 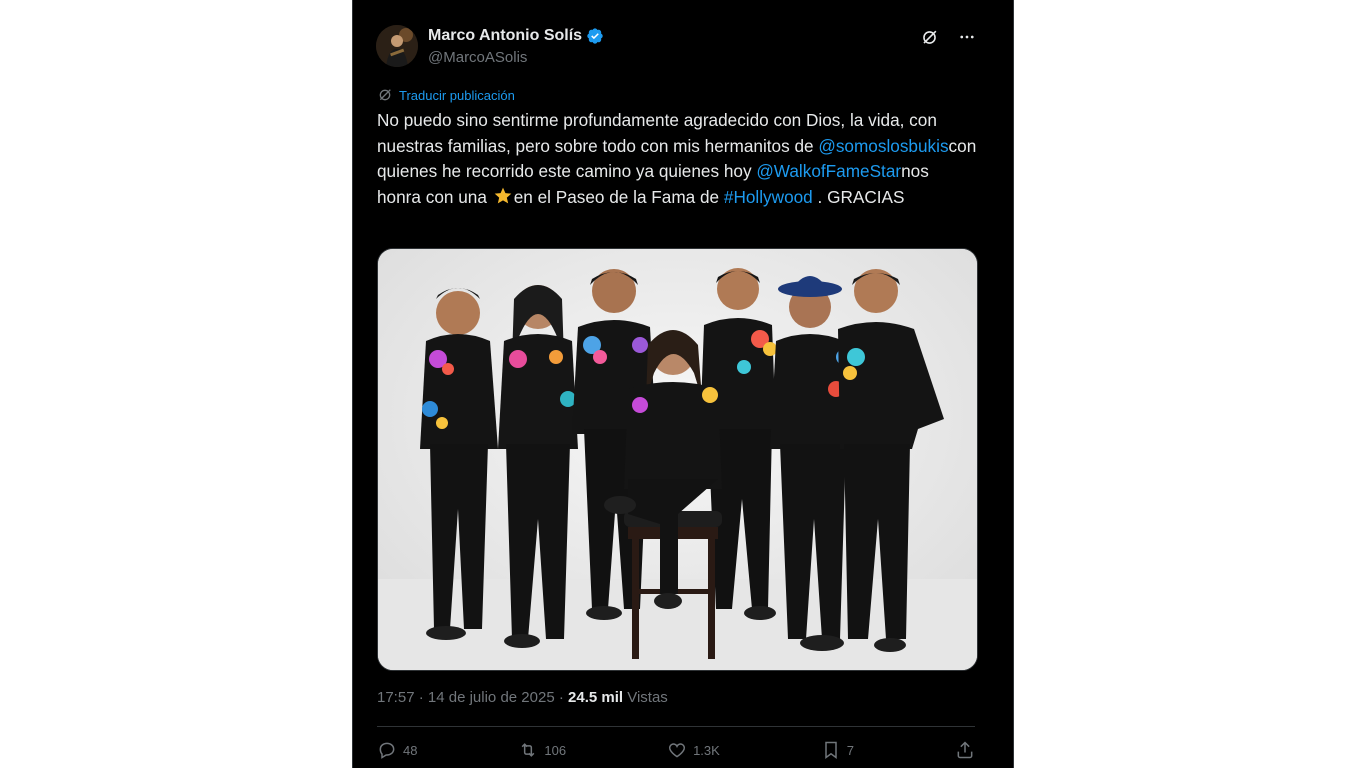 I want to click on share-icon, so click(x=965, y=750).